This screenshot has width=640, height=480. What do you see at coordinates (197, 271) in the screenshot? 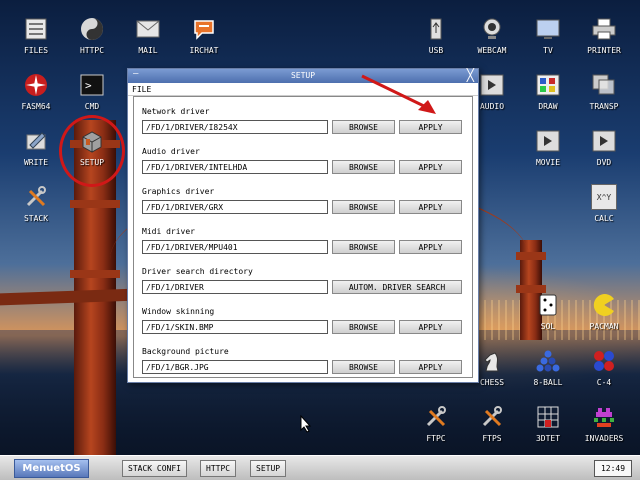
I see `row-label: Driver search directory` at bounding box center [197, 271].